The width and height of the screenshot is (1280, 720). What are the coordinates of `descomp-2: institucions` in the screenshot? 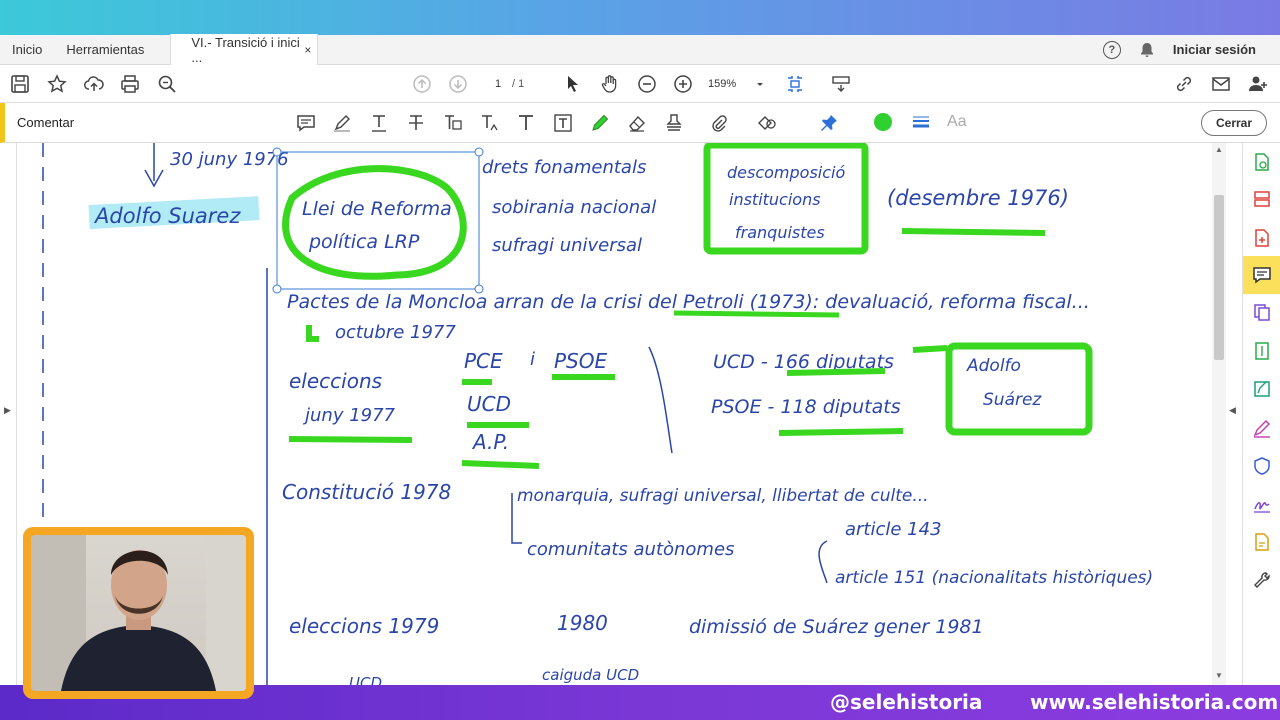 It's located at (775, 199).